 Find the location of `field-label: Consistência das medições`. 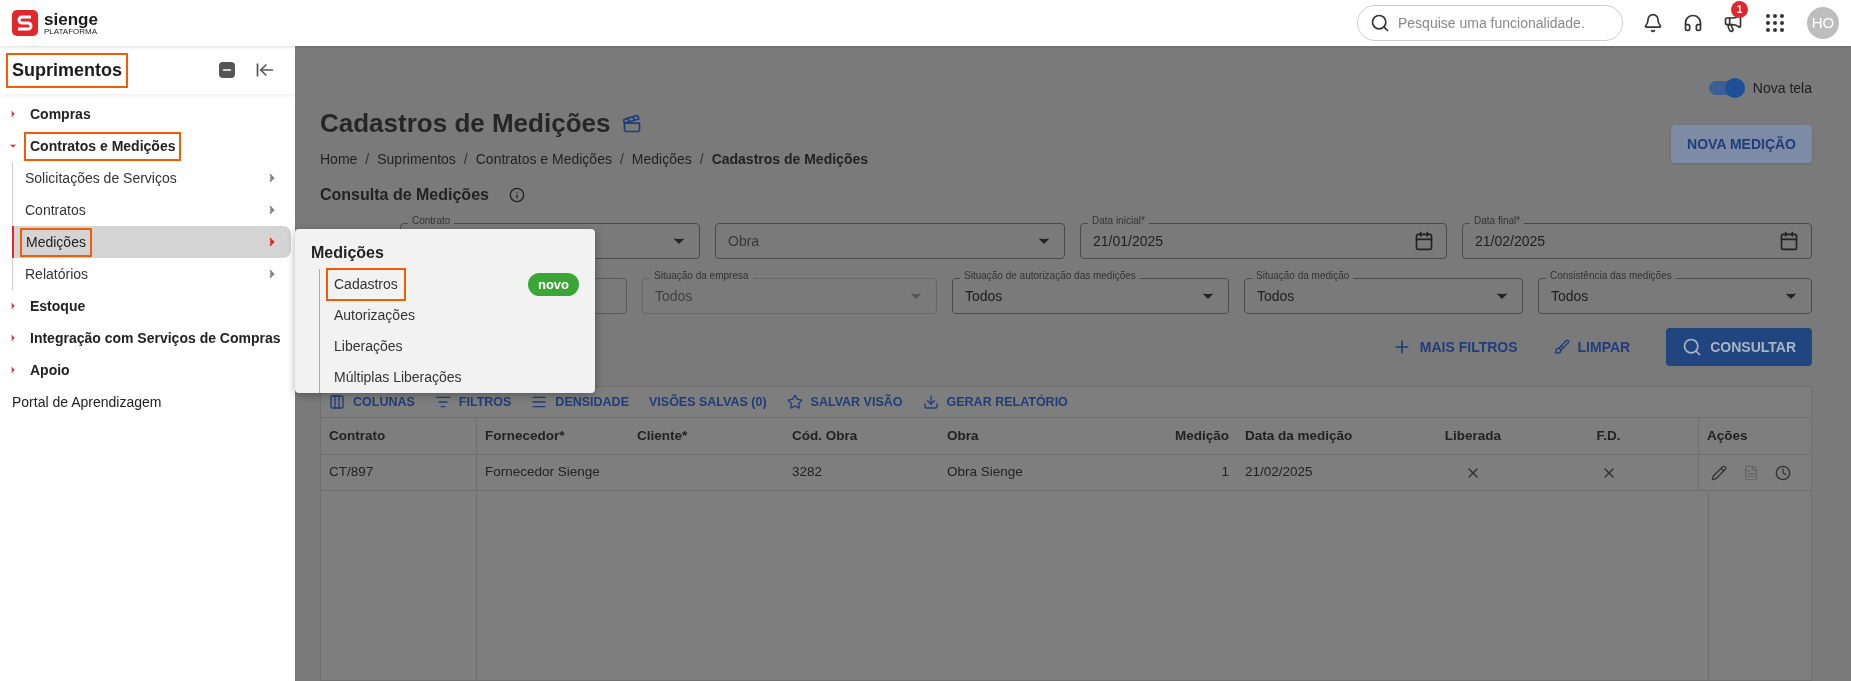

field-label: Consistência das medições is located at coordinates (1611, 276).